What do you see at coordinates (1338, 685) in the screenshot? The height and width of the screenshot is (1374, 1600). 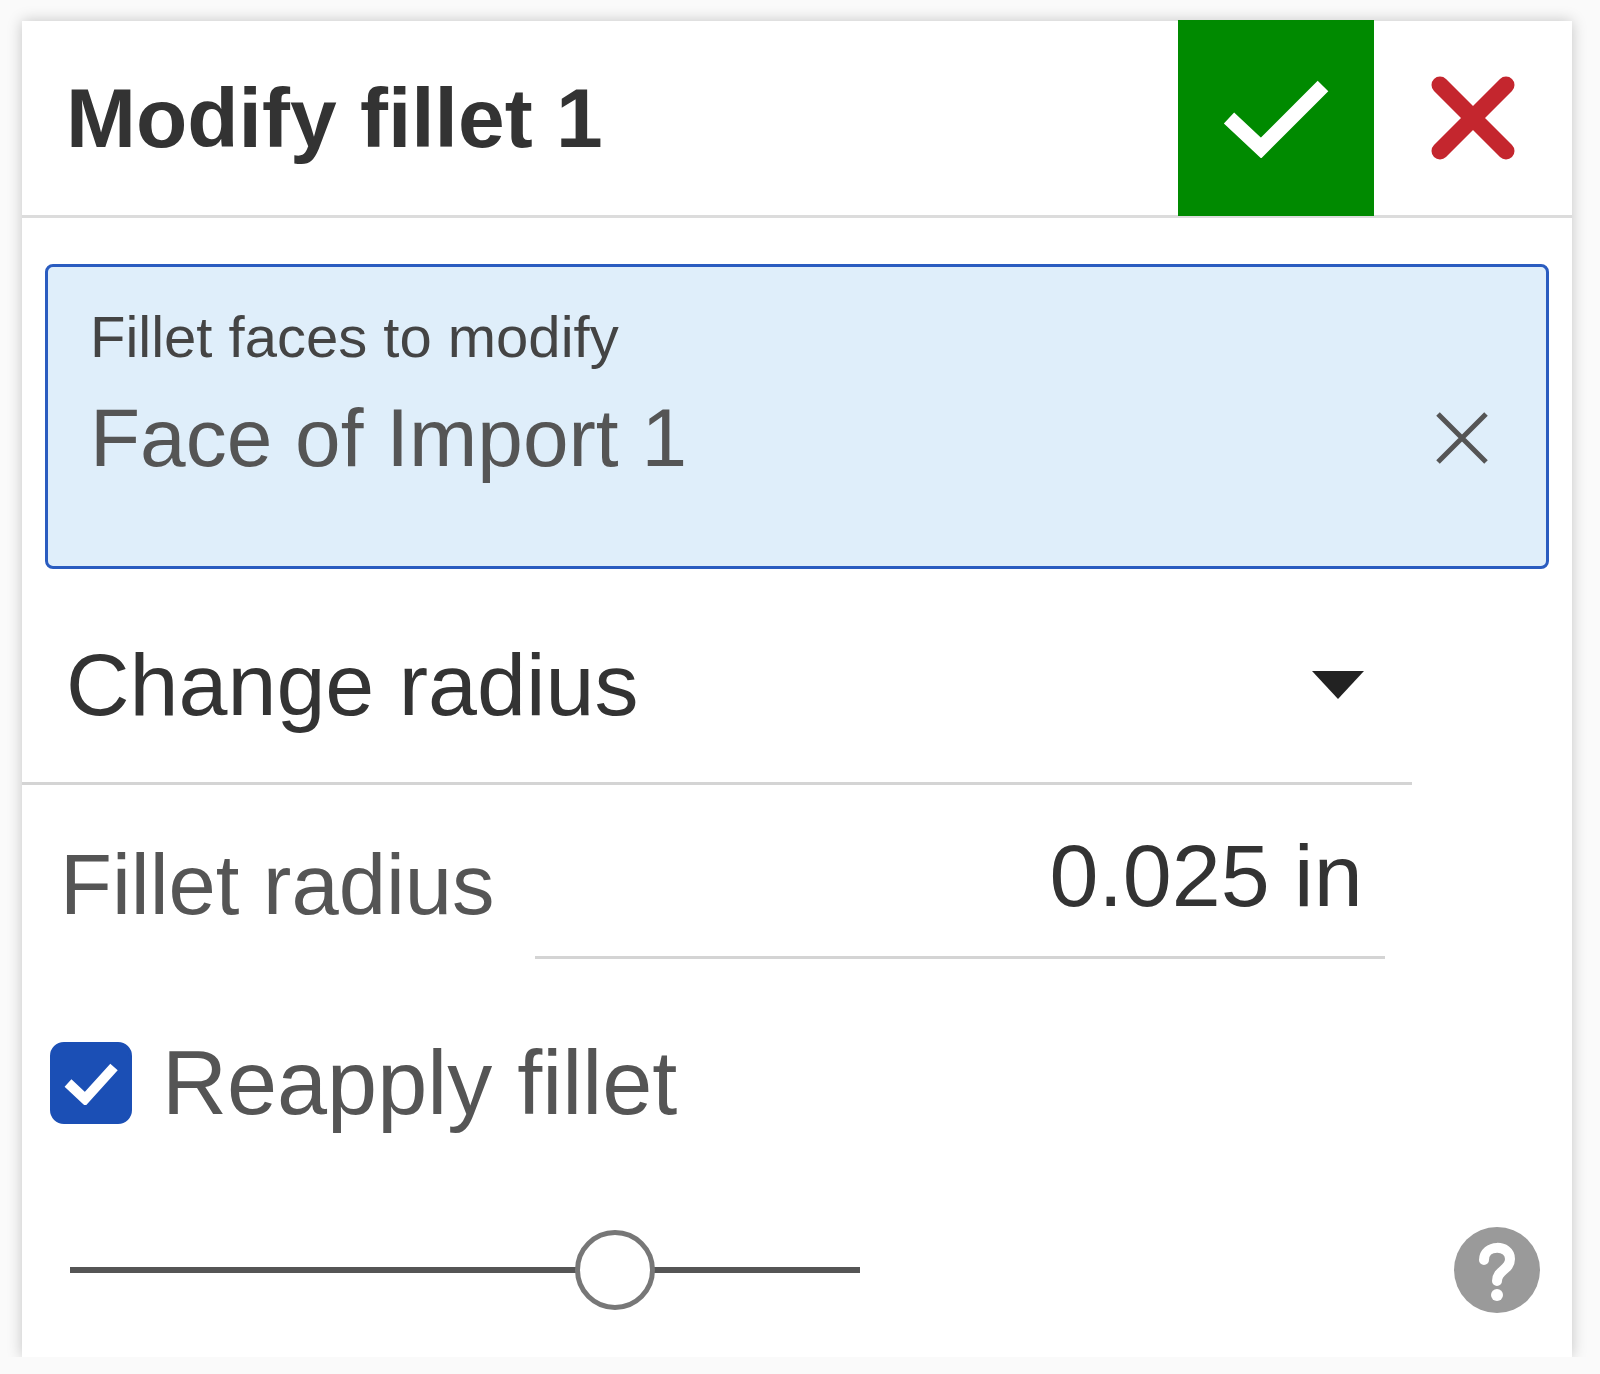 I see `caret-icon` at bounding box center [1338, 685].